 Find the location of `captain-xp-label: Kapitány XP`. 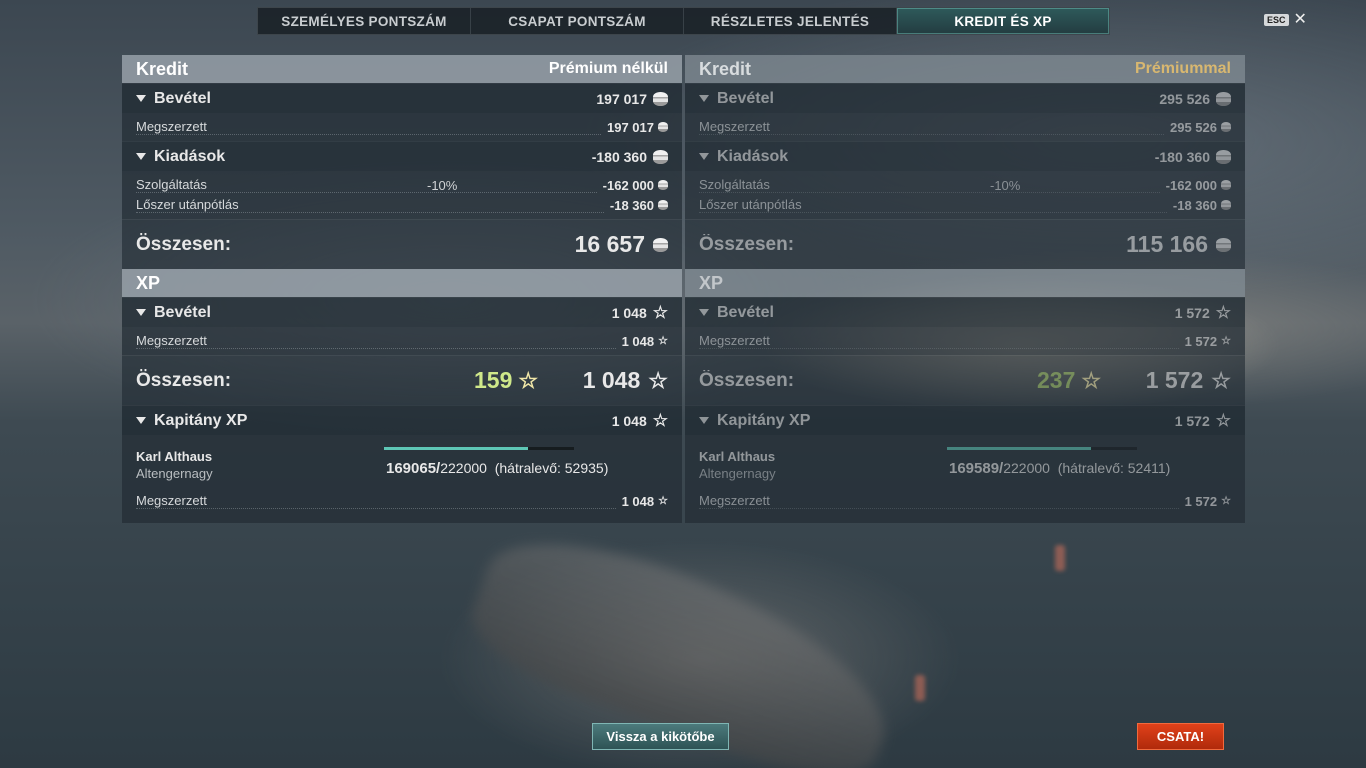

captain-xp-label: Kapitány XP is located at coordinates (764, 420).